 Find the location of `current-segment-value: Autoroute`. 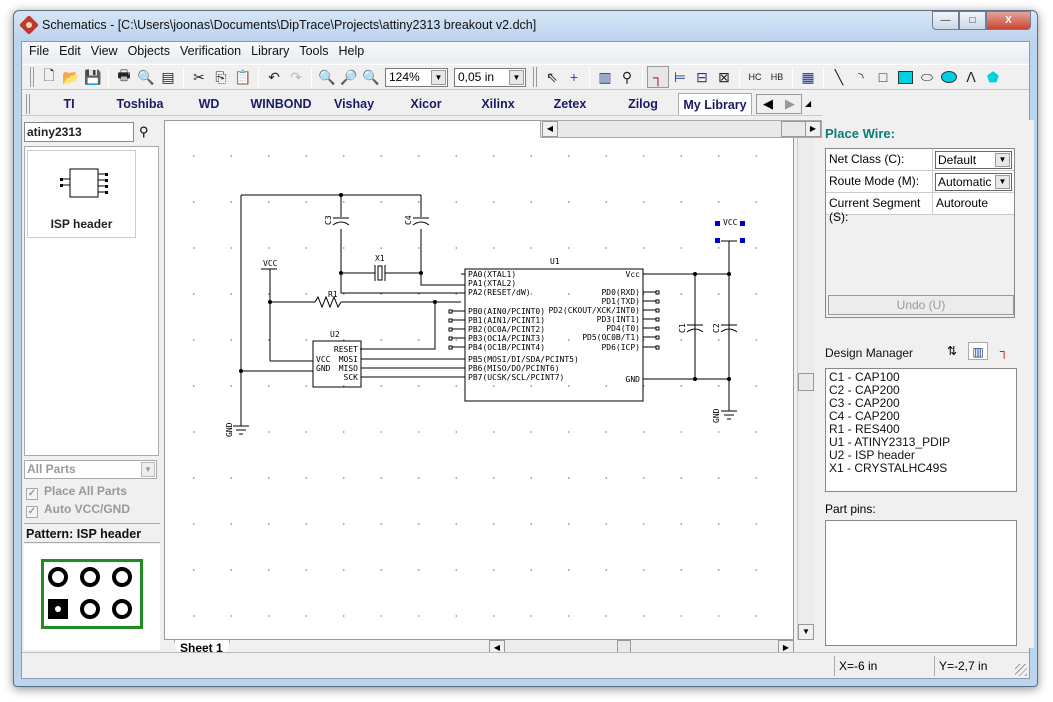

current-segment-value: Autoroute is located at coordinates (973, 203).